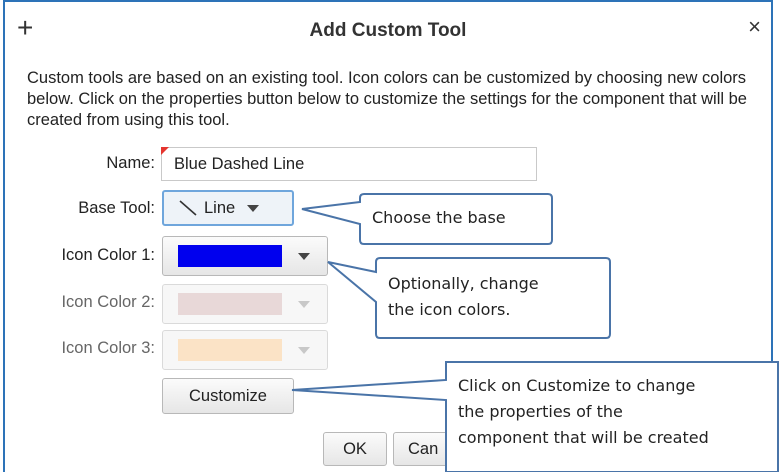  Describe the element at coordinates (449, 309) in the screenshot. I see `callout-colors-line2: the icon colors.` at that location.